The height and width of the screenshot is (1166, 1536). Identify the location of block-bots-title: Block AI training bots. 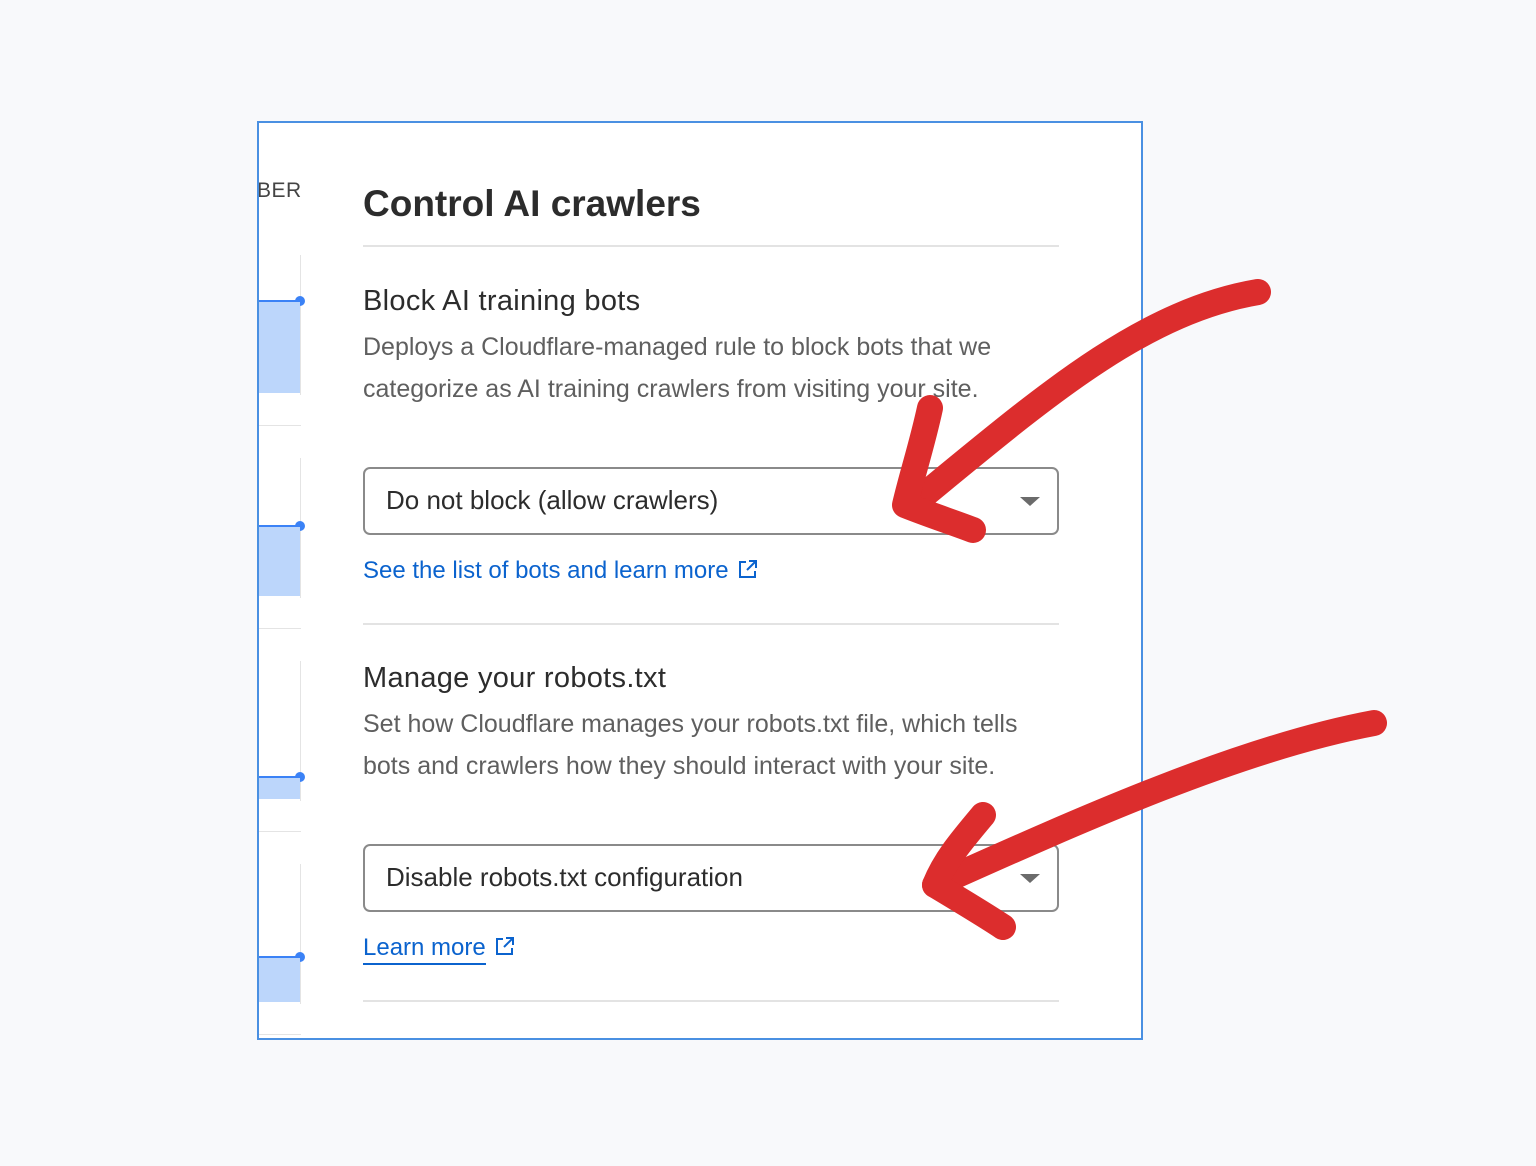
(502, 301).